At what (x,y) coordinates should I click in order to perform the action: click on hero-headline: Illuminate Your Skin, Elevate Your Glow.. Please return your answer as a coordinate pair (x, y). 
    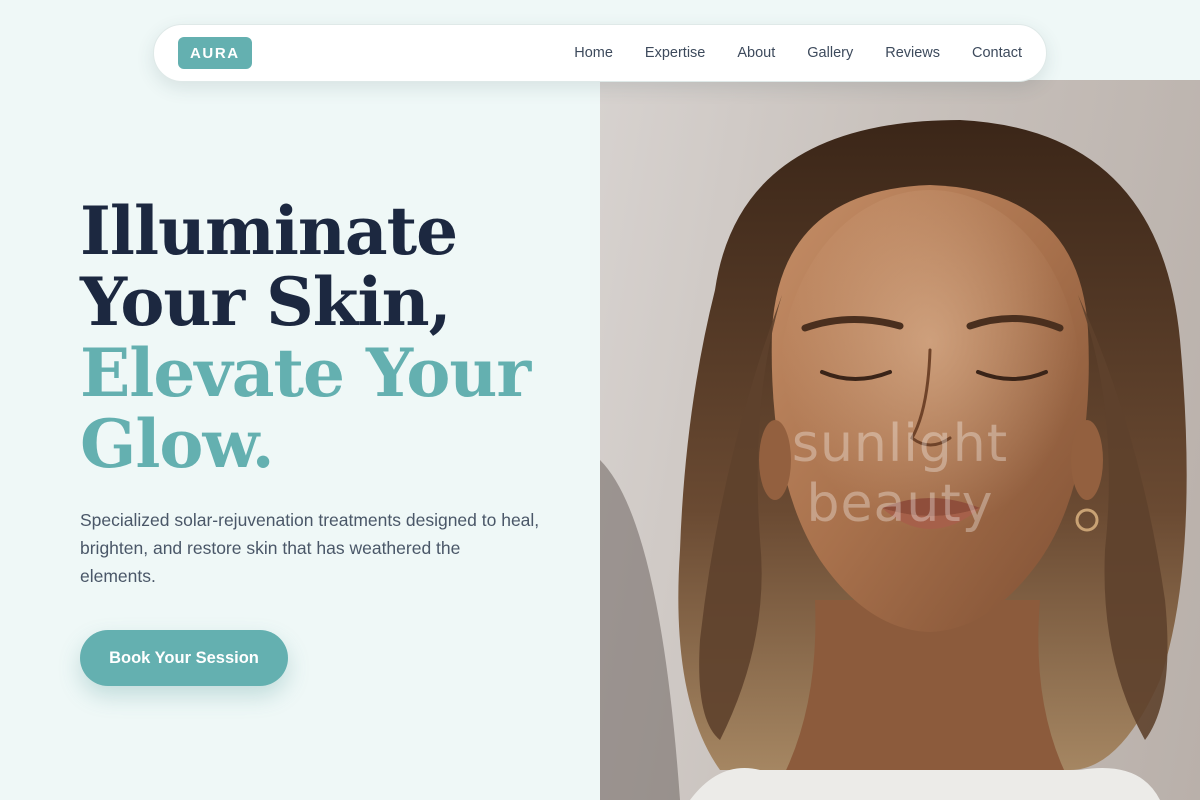
    Looking at the image, I should click on (330, 338).